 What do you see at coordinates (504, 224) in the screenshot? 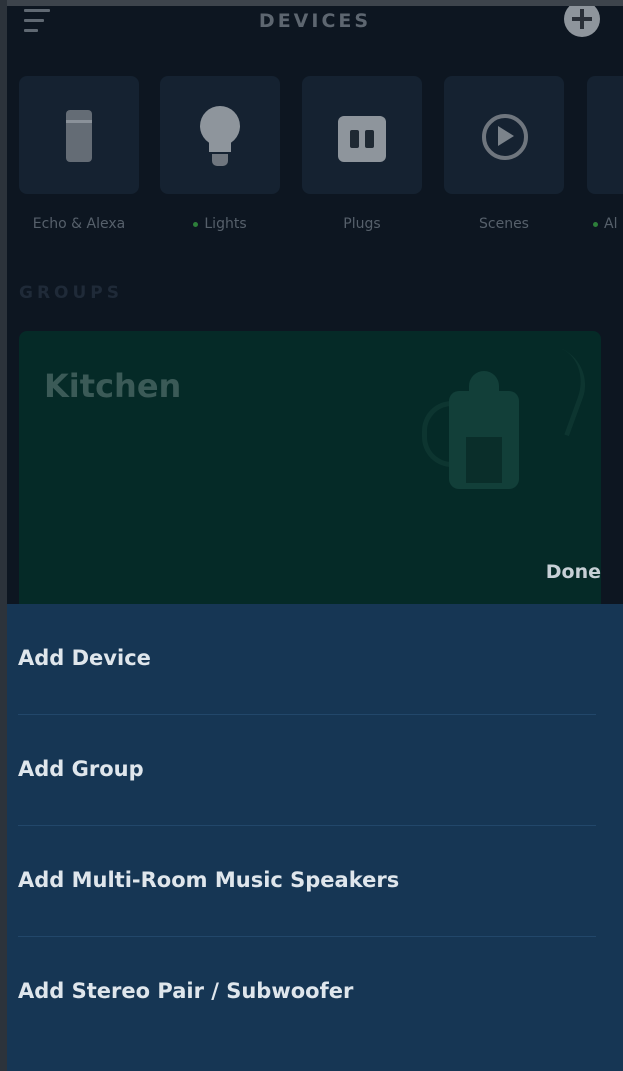
I see `category-label: Scenes` at bounding box center [504, 224].